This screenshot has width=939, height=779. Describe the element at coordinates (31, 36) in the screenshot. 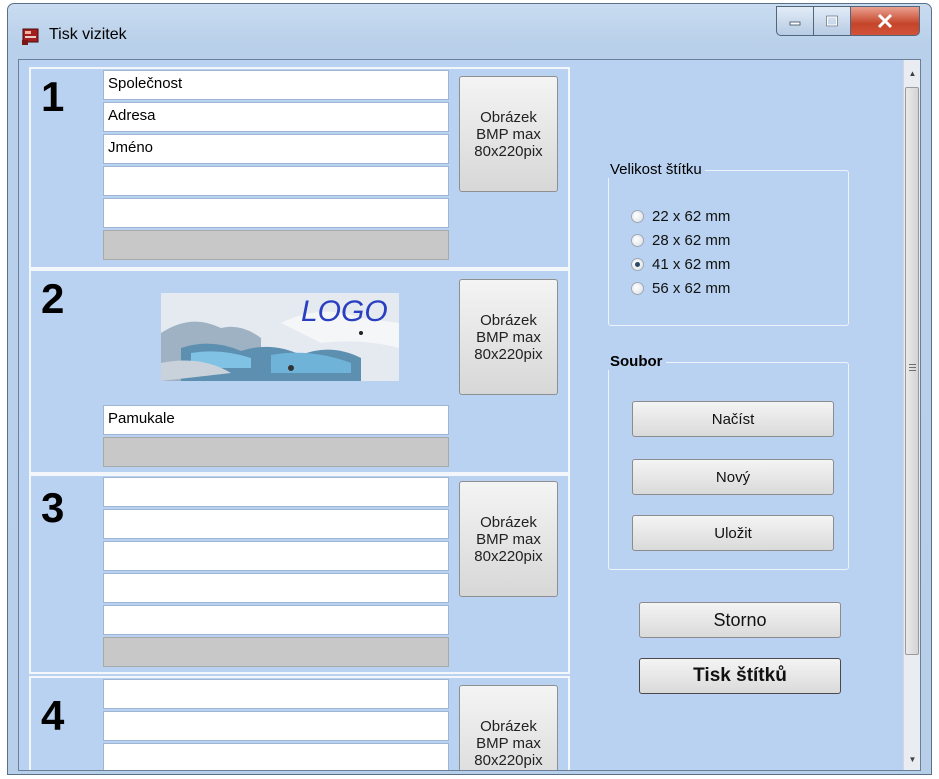

I see `cards-app-icon` at that location.